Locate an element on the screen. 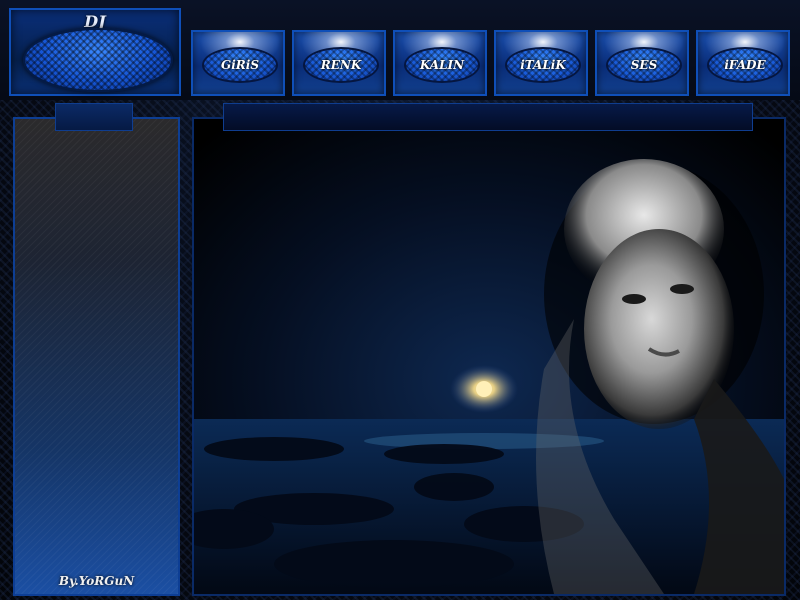 Image resolution: width=800 pixels, height=600 pixels. nav-oval: iFADE is located at coordinates (745, 65).